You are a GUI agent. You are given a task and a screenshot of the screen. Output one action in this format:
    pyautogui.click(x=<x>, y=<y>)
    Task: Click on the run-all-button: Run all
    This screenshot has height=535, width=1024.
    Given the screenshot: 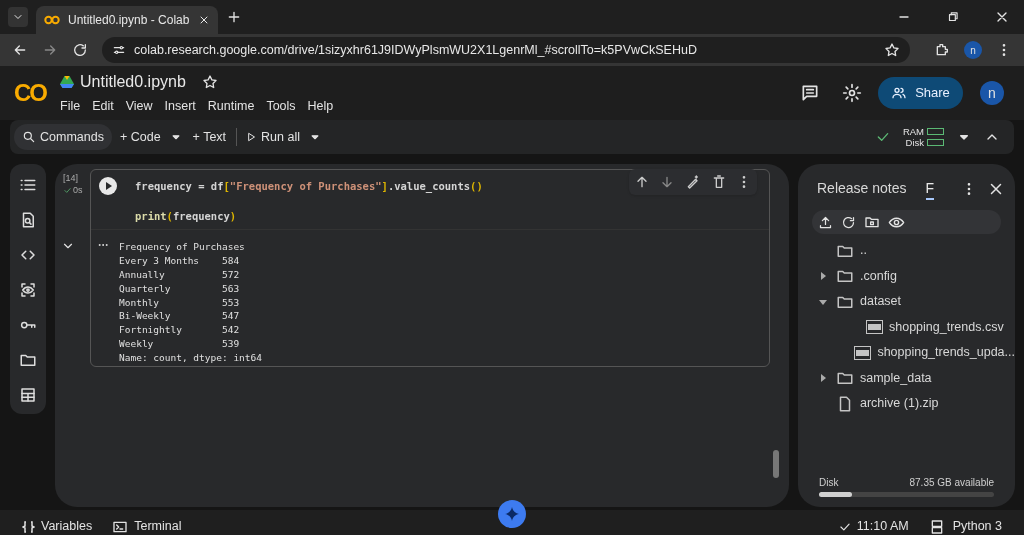 What is the action you would take?
    pyautogui.click(x=272, y=137)
    